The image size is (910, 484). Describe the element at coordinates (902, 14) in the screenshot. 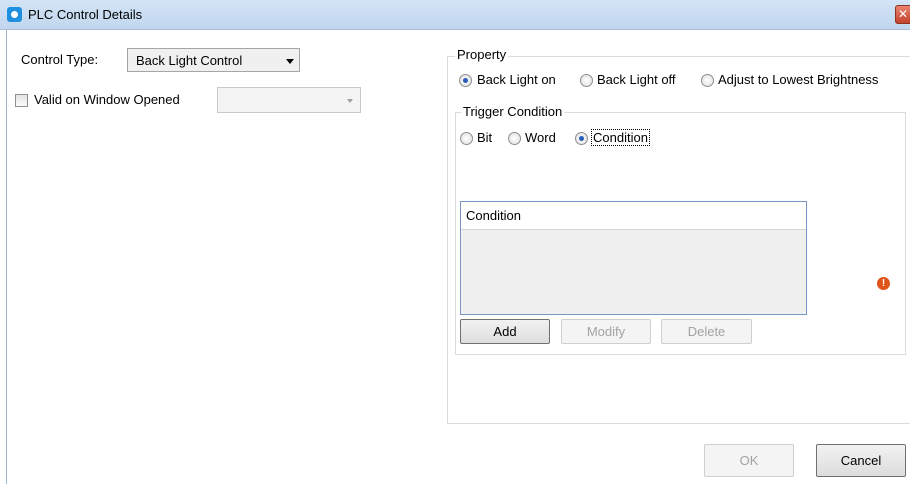

I see `close-button: ✕` at that location.